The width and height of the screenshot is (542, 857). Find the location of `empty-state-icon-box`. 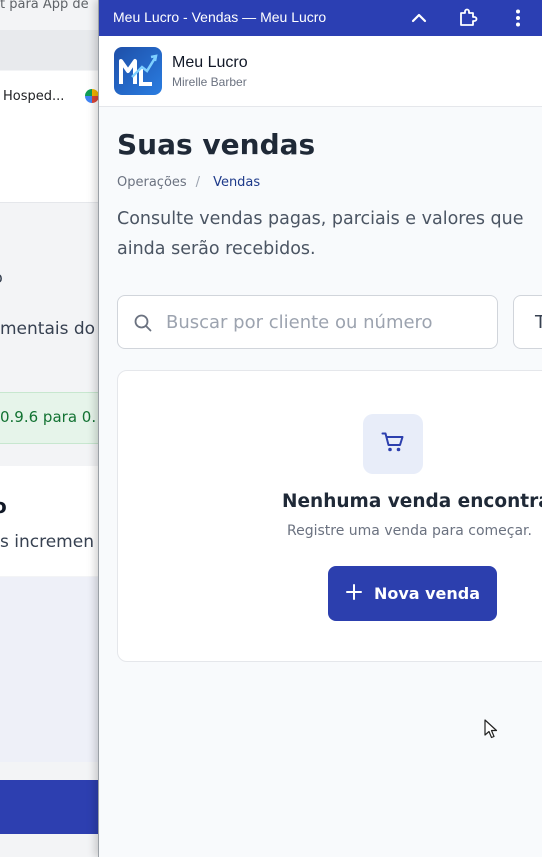

empty-state-icon-box is located at coordinates (393, 444).